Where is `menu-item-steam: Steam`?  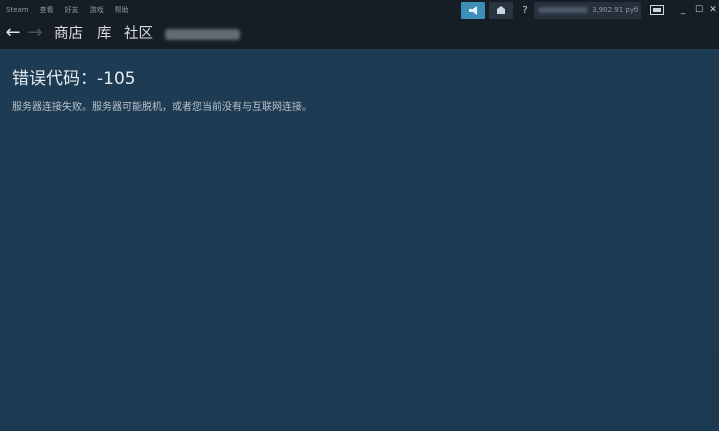 menu-item-steam: Steam is located at coordinates (17, 10).